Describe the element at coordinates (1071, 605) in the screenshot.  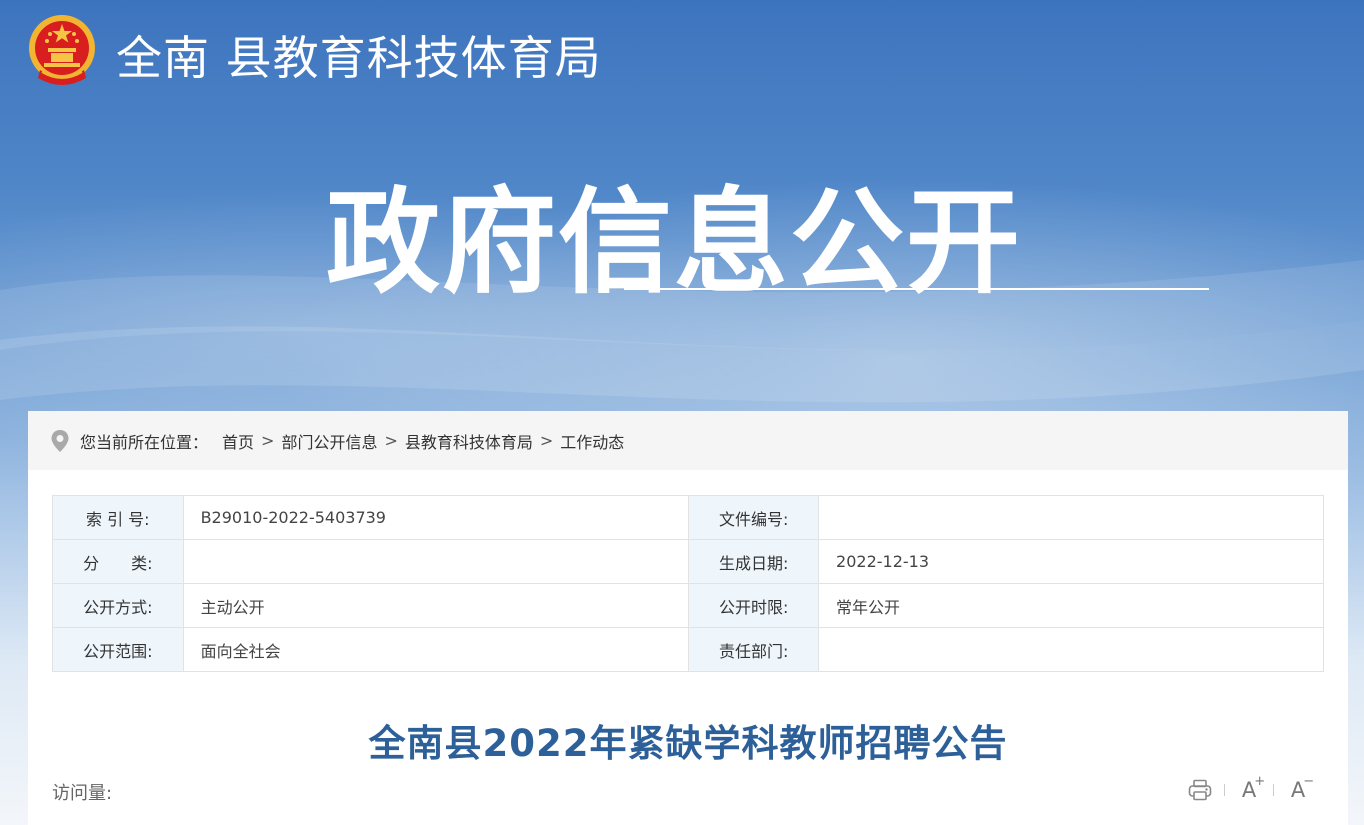
I see `disclosure-period-value: 常年公开` at that location.